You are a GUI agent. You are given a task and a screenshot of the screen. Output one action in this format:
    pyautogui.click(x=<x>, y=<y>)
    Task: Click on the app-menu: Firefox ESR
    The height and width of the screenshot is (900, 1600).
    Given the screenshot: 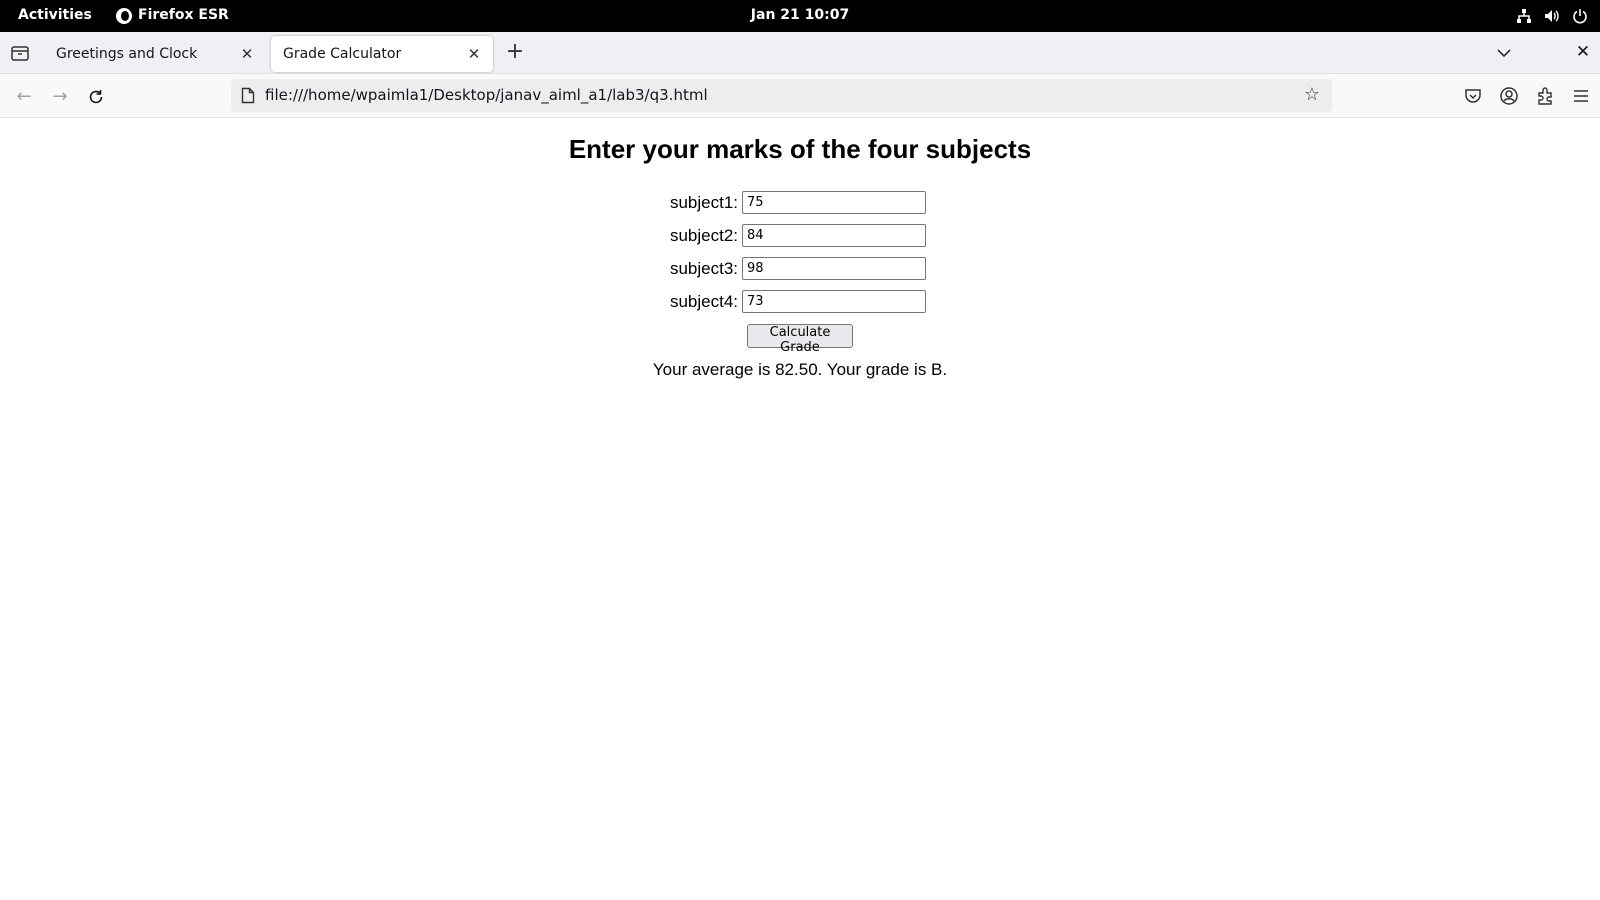 What is the action you would take?
    pyautogui.click(x=172, y=15)
    